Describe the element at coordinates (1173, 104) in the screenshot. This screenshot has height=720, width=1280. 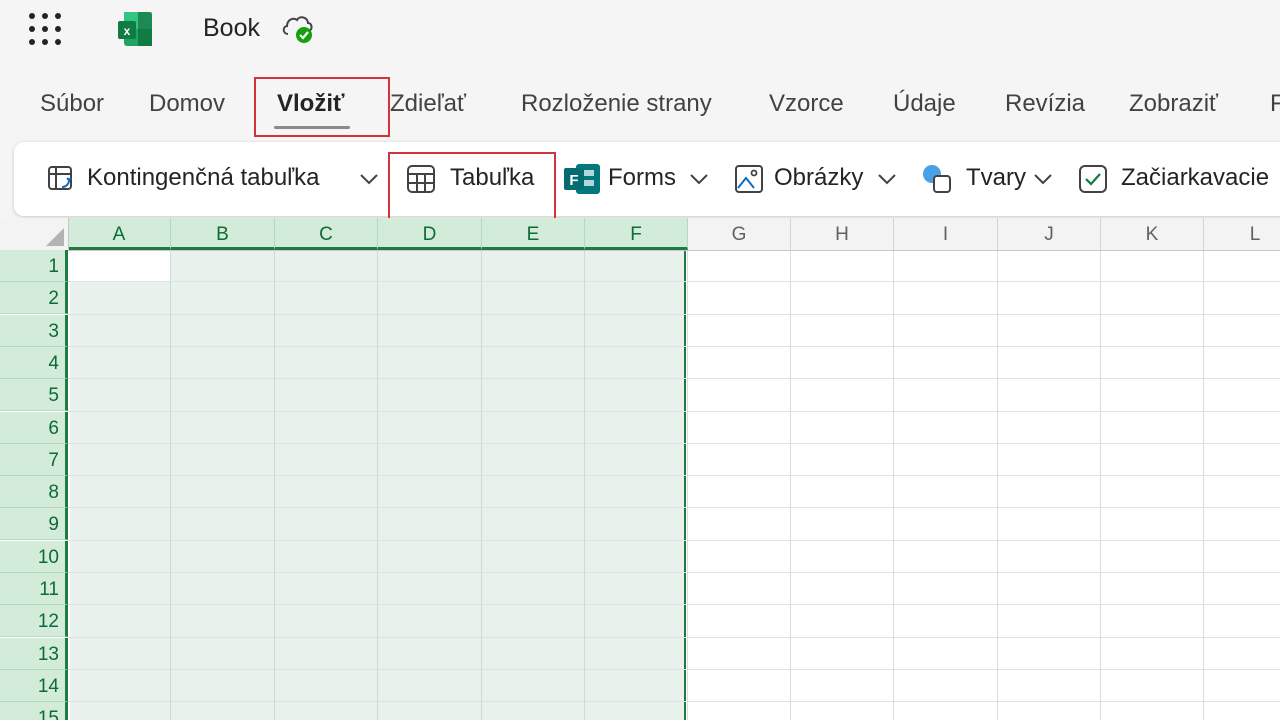
I see `tab-view: Zobraziť` at that location.